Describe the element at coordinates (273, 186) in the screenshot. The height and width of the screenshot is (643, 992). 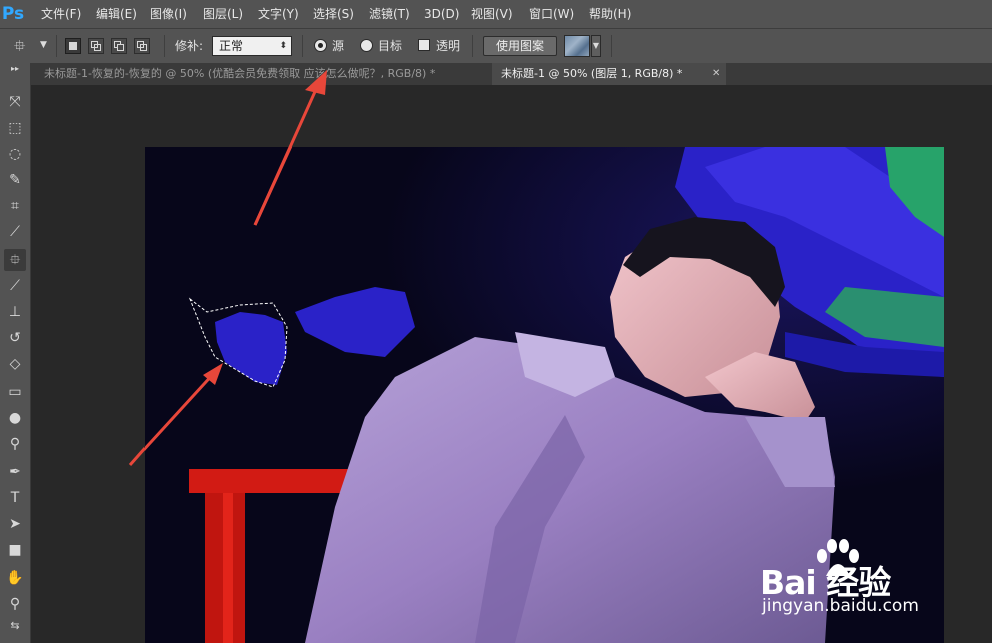
I see `annotation-arrow-up` at that location.